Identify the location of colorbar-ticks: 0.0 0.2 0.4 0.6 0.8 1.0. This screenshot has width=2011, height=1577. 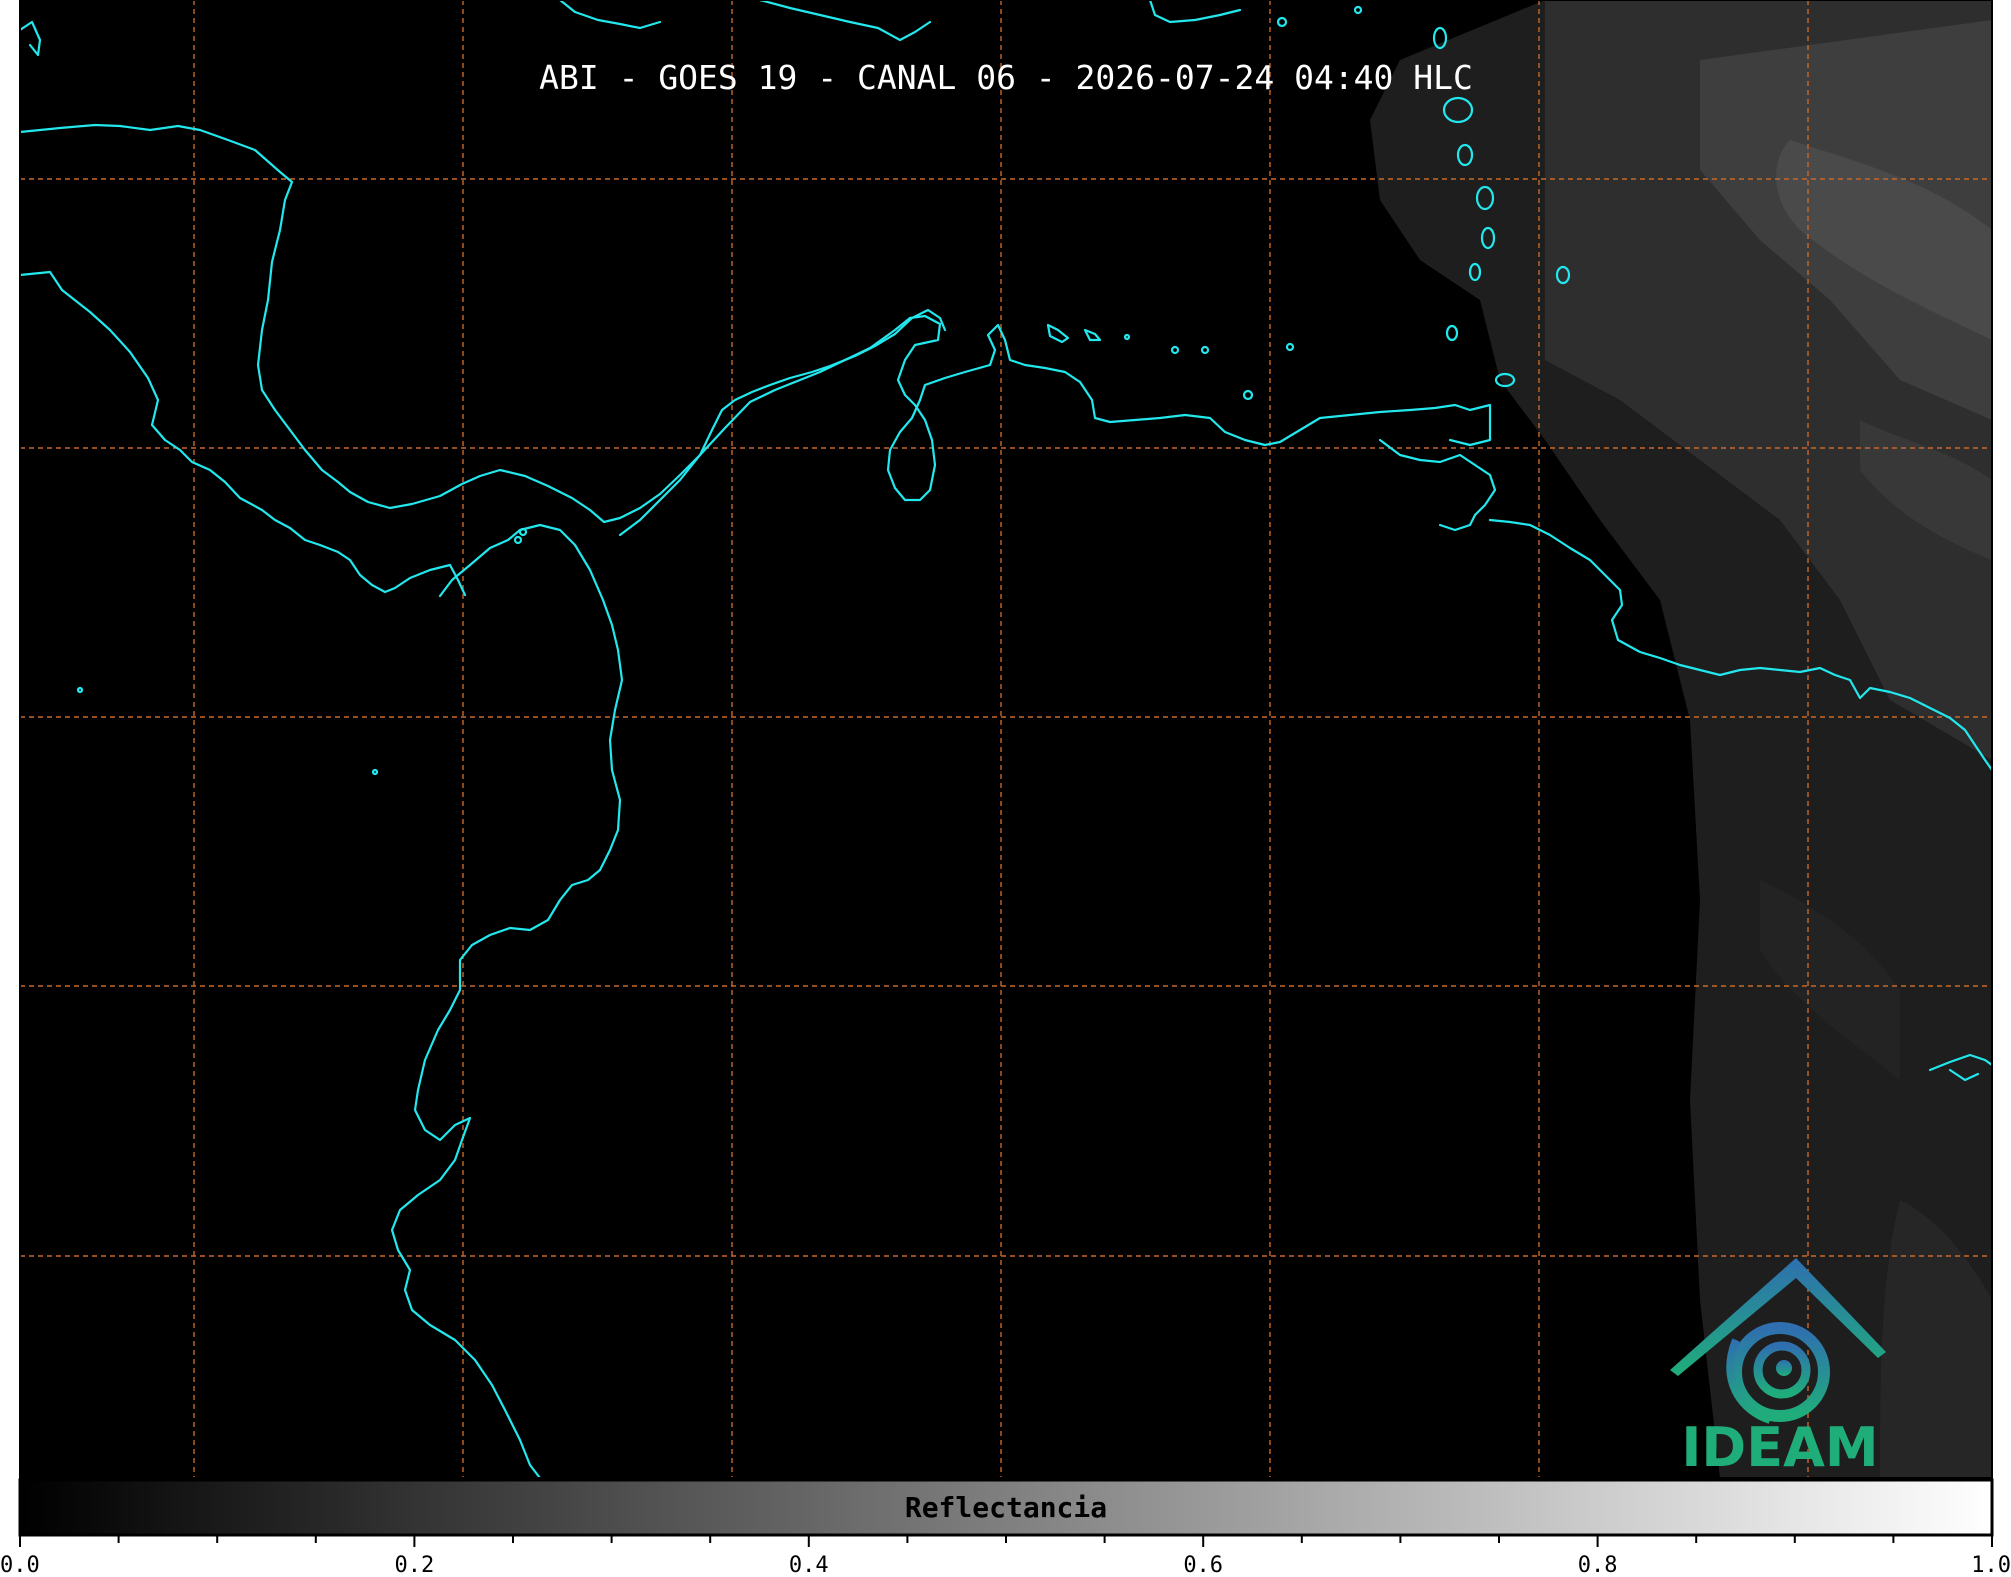
(1005, 1556).